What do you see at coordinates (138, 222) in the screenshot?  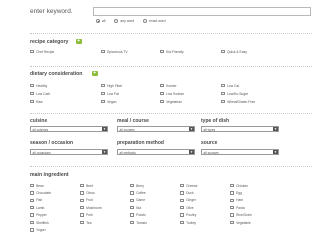 I see `ingredient-option: Tomato` at bounding box center [138, 222].